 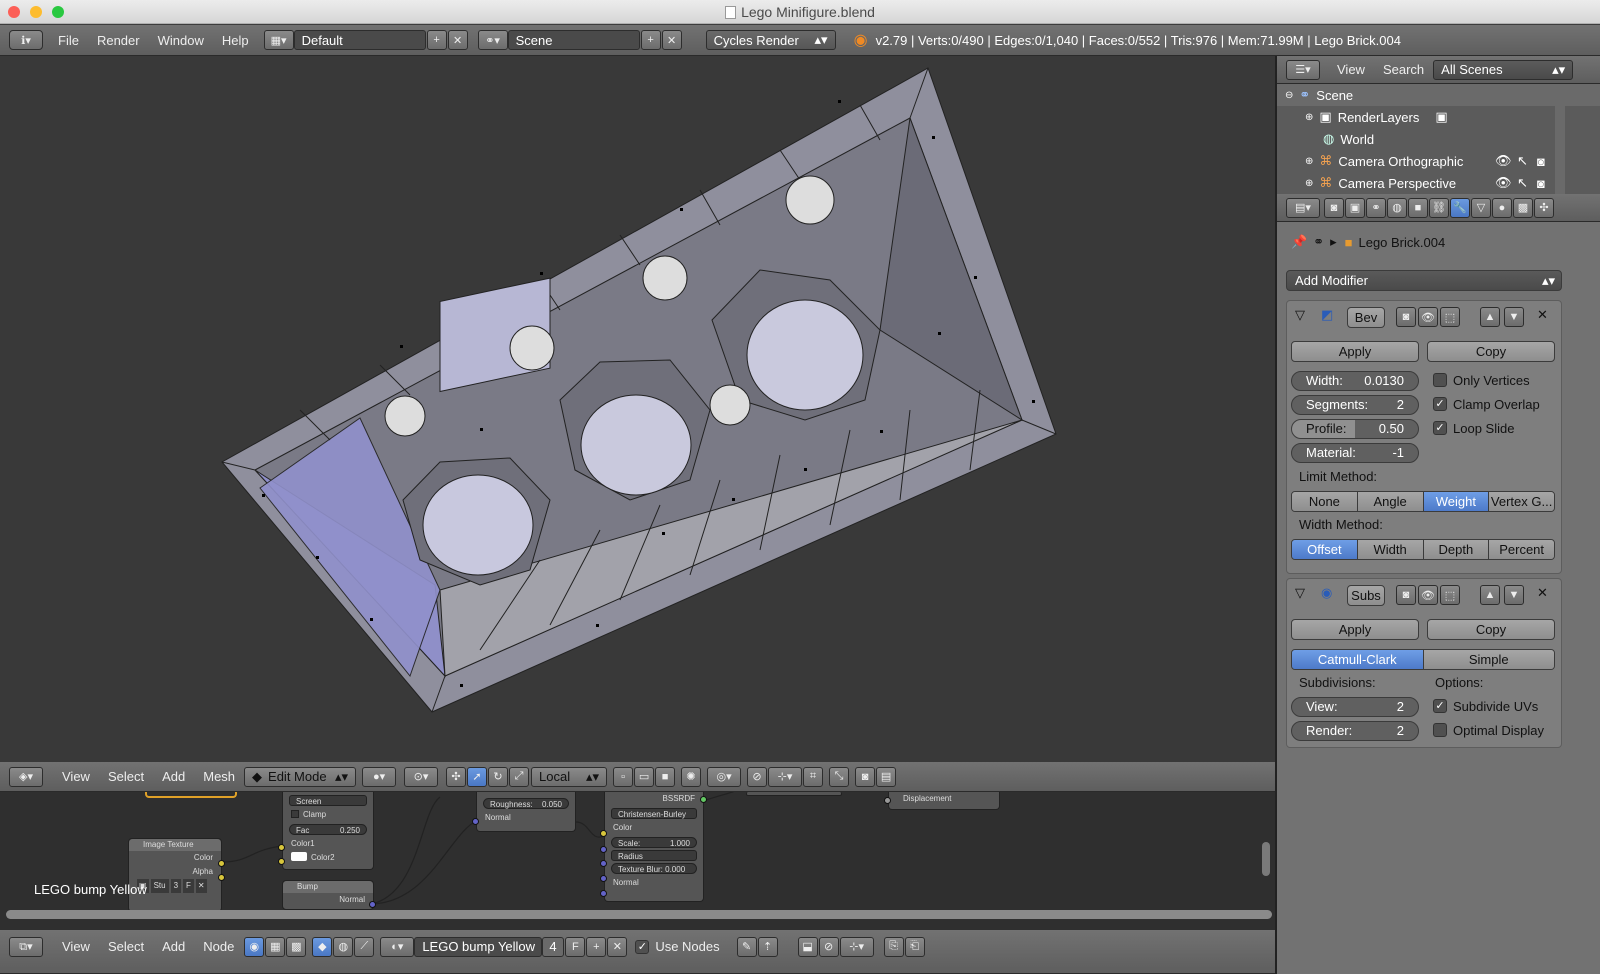 I want to click on loop-slide-checkbox: ✓, so click(x=1440, y=428).